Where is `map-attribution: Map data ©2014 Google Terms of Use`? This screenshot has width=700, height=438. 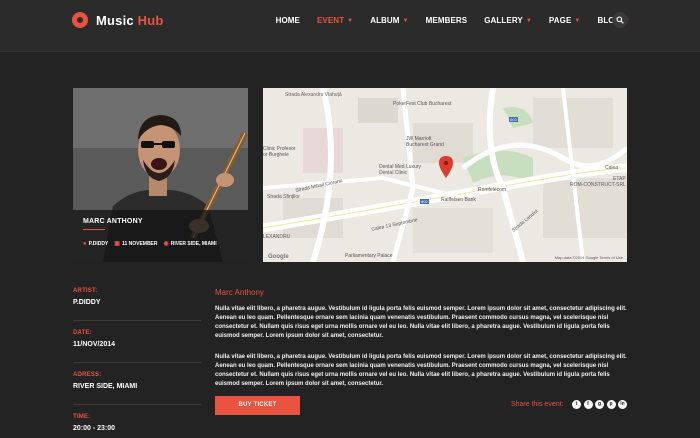
map-attribution: Map data ©2014 Google Terms of Use is located at coordinates (589, 257).